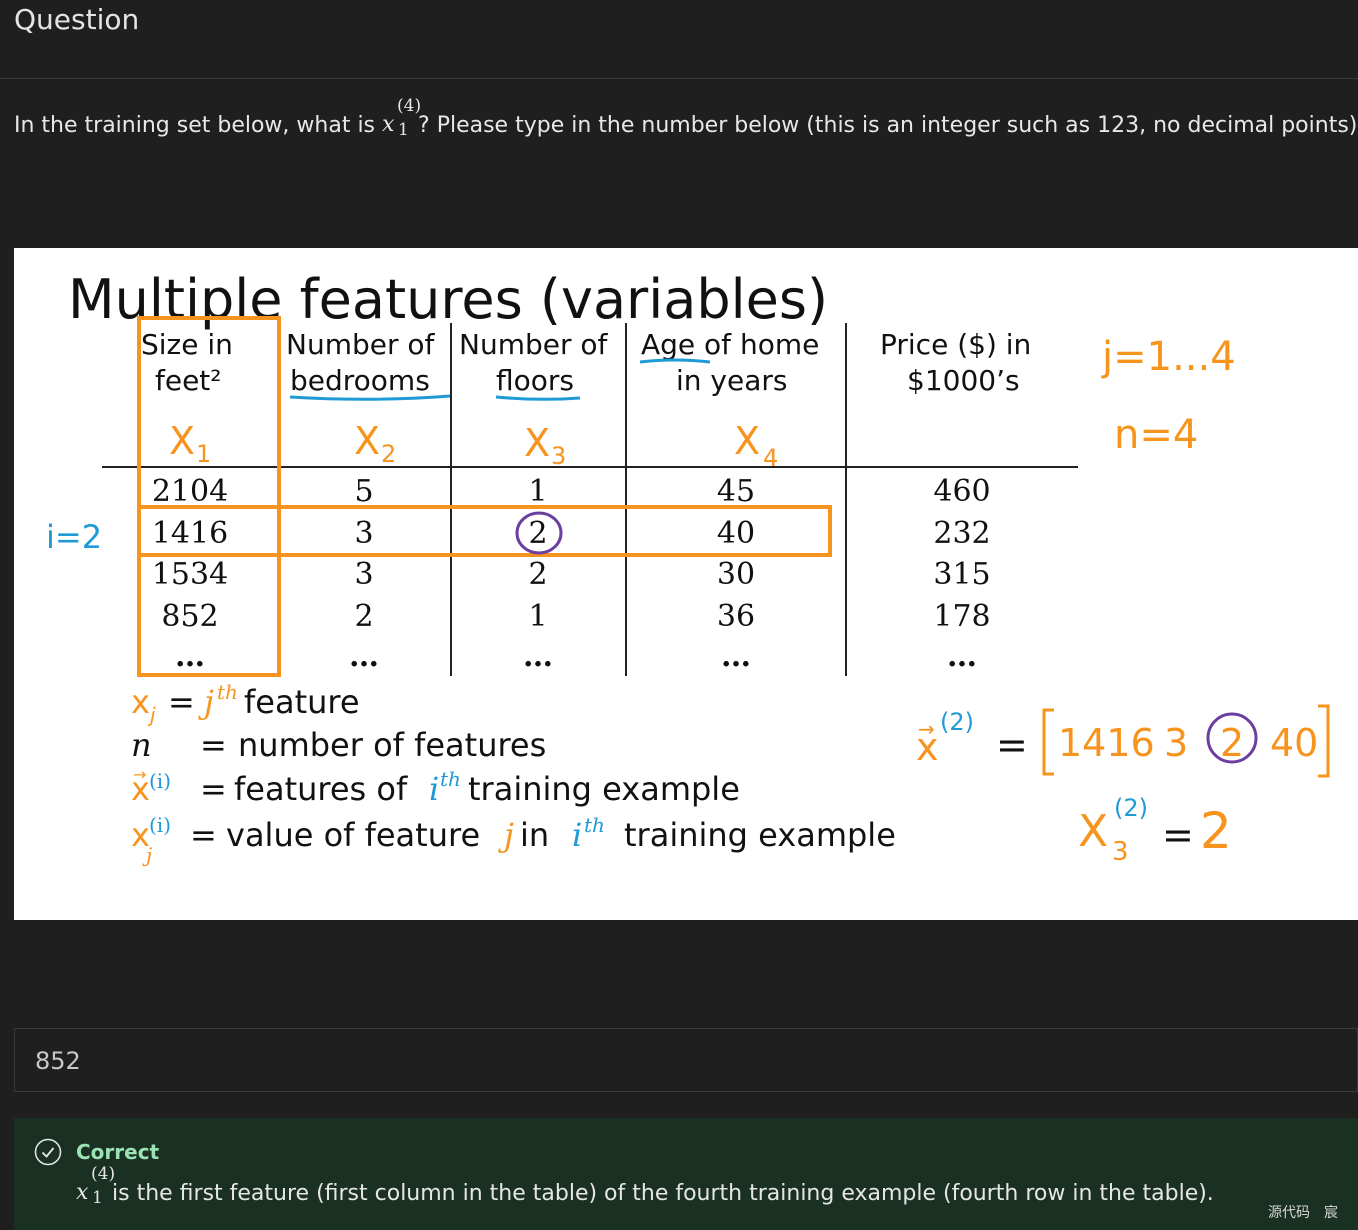  What do you see at coordinates (1324, 741) in the screenshot?
I see `vector-right-bracket` at bounding box center [1324, 741].